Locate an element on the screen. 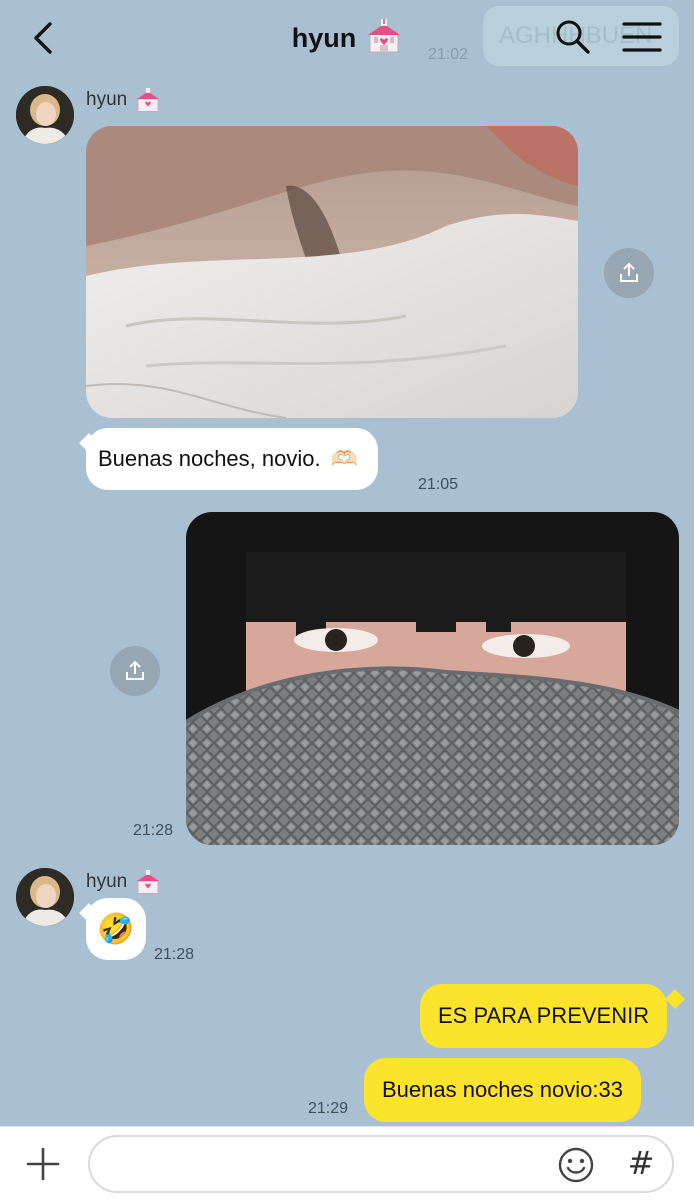 This screenshot has width=694, height=1200. bubble-tail is located at coordinates (675, 999).